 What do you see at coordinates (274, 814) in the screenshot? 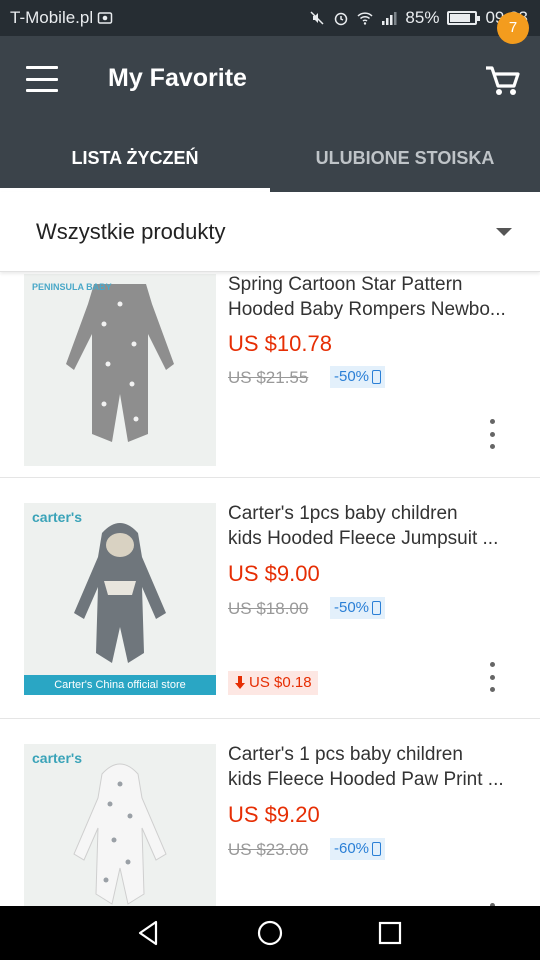
I see `product-price: US $9.20` at bounding box center [274, 814].